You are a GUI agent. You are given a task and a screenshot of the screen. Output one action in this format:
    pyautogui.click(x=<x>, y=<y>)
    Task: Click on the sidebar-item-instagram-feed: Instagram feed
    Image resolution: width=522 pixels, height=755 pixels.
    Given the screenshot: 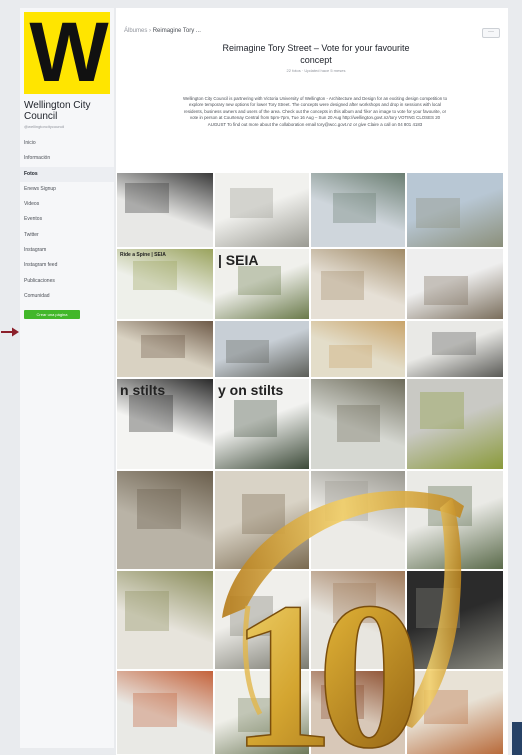 What is the action you would take?
    pyautogui.click(x=67, y=265)
    